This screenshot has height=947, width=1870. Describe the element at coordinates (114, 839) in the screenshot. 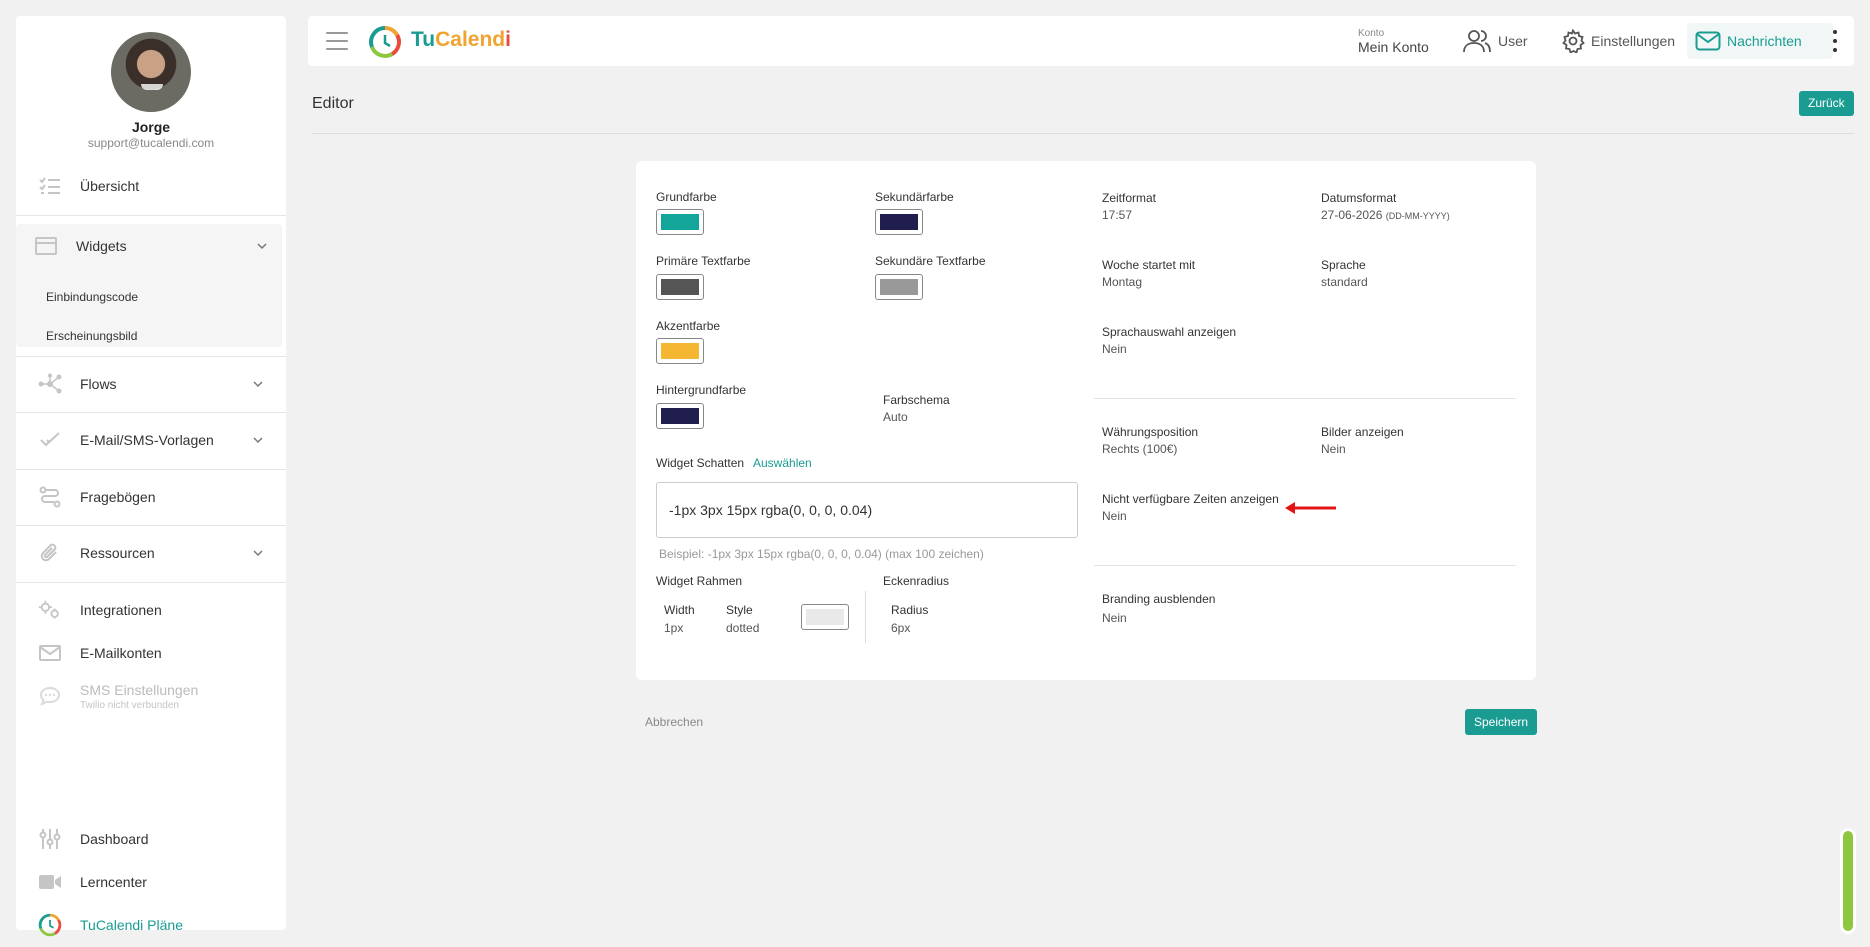

I see `sidebar-item-label: Dashboard` at that location.